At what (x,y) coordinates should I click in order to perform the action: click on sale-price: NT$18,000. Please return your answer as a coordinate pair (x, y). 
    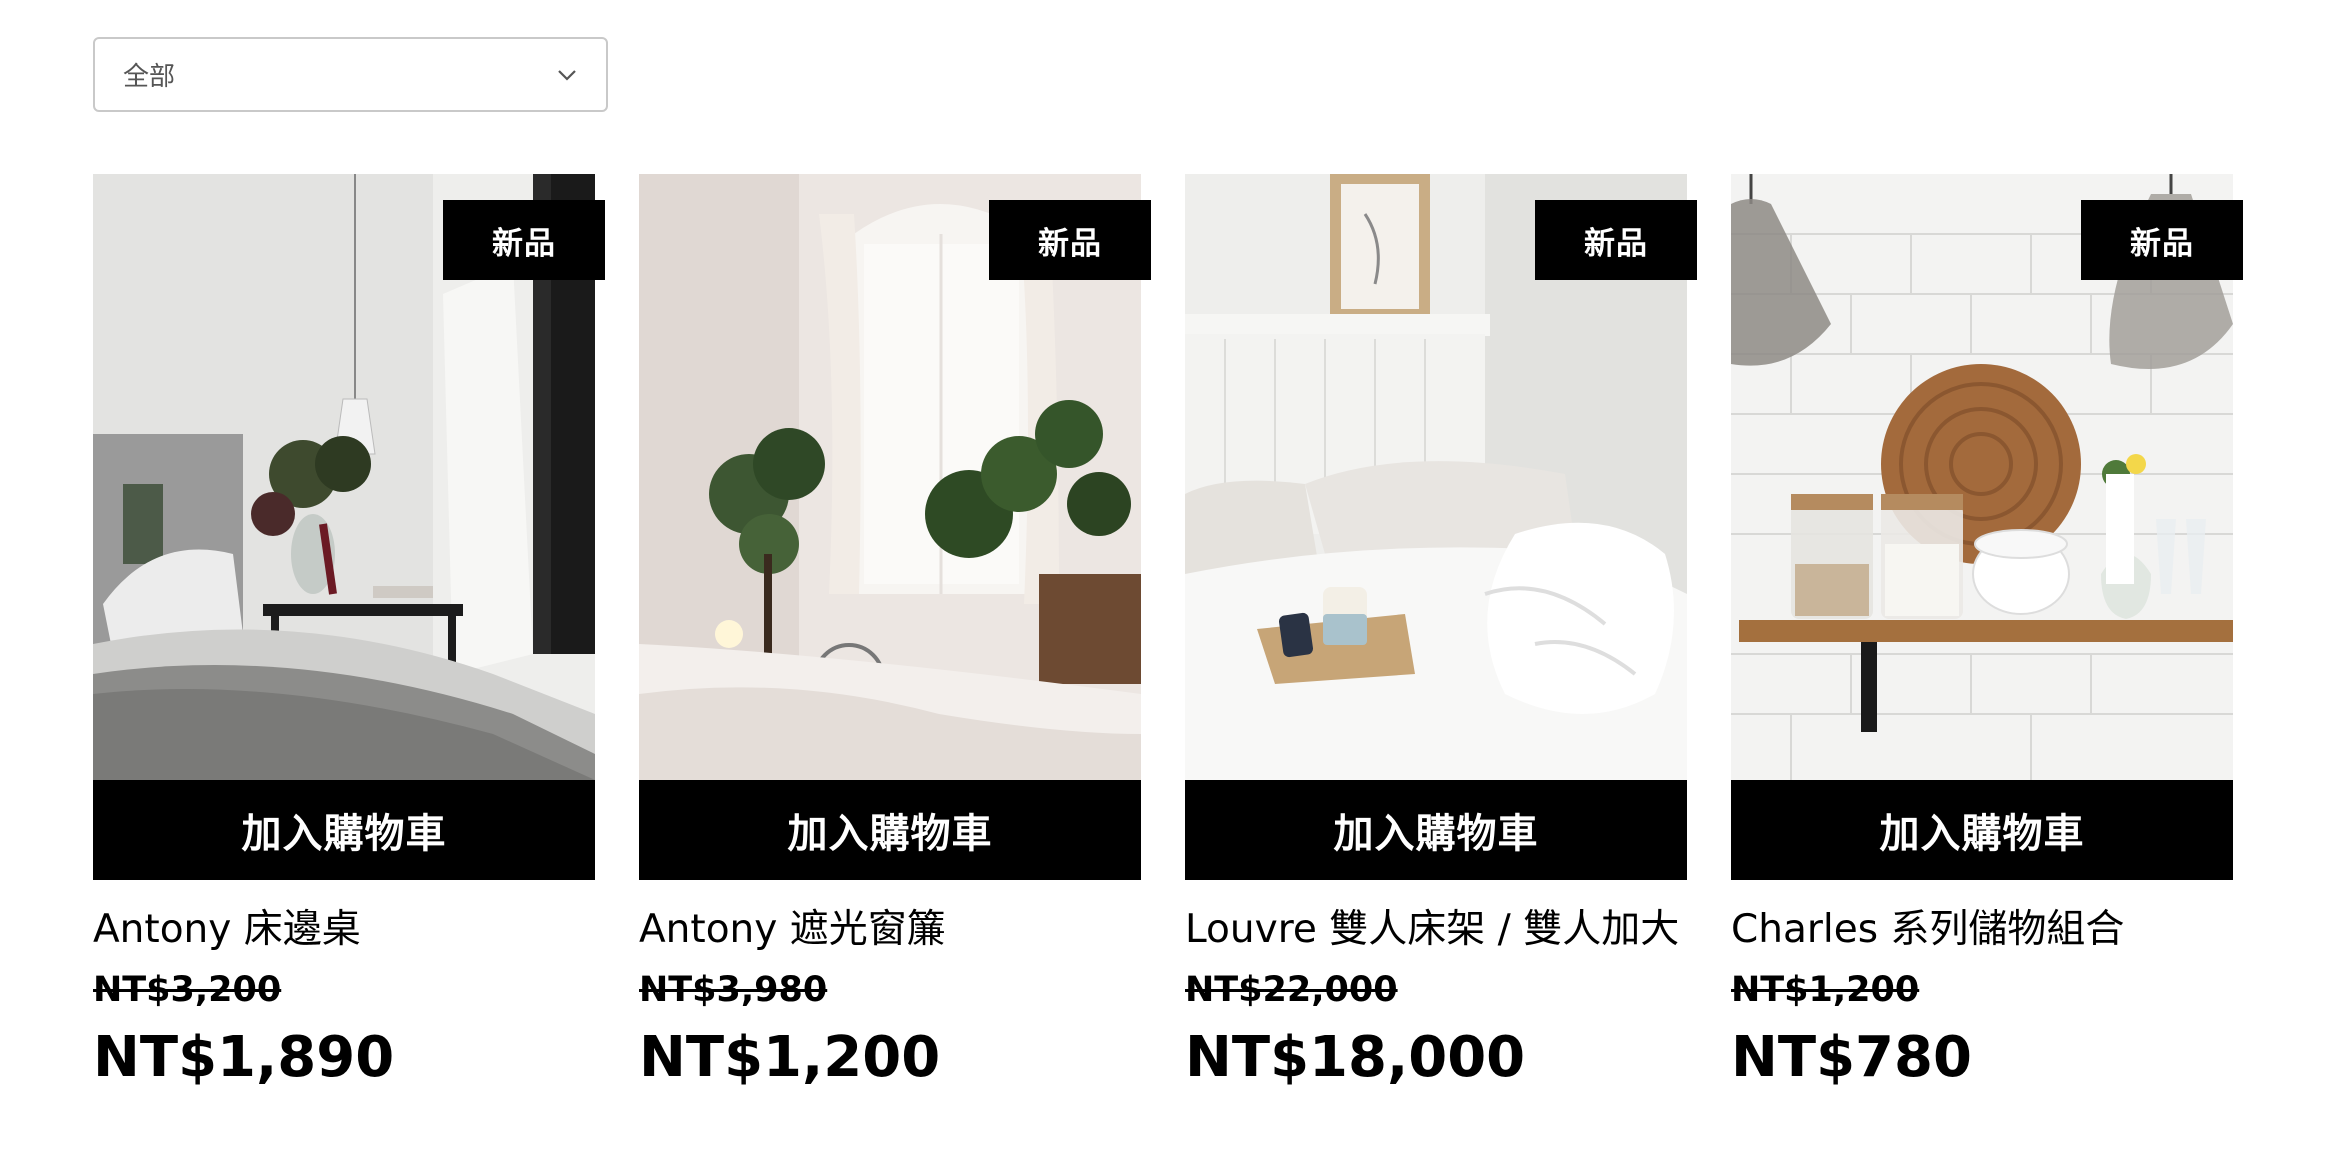
    Looking at the image, I should click on (1355, 1057).